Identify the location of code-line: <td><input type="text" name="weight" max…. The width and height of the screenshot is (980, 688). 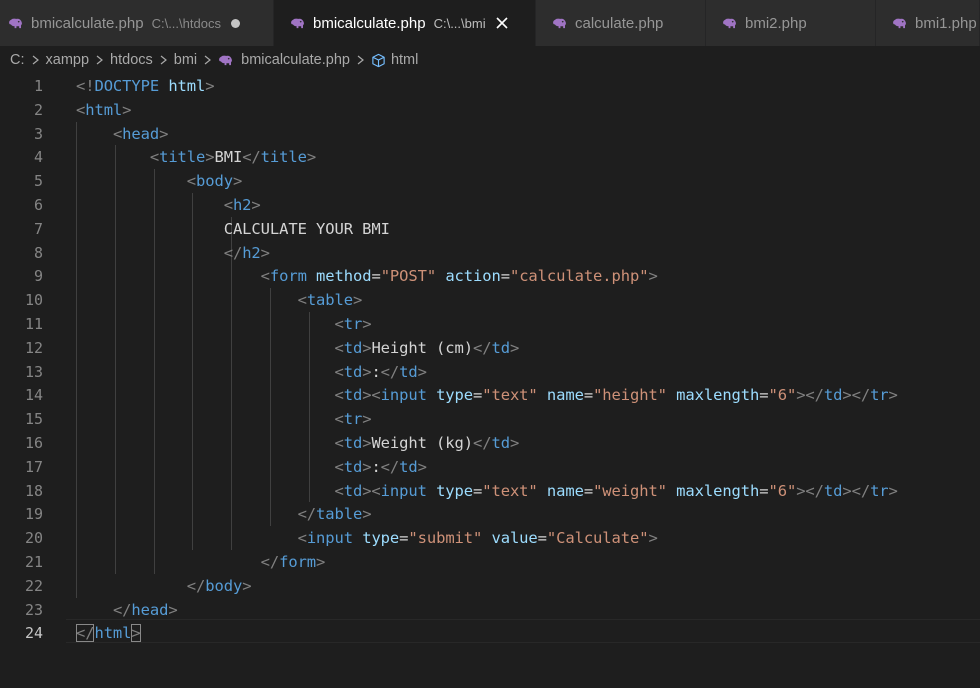
(487, 491).